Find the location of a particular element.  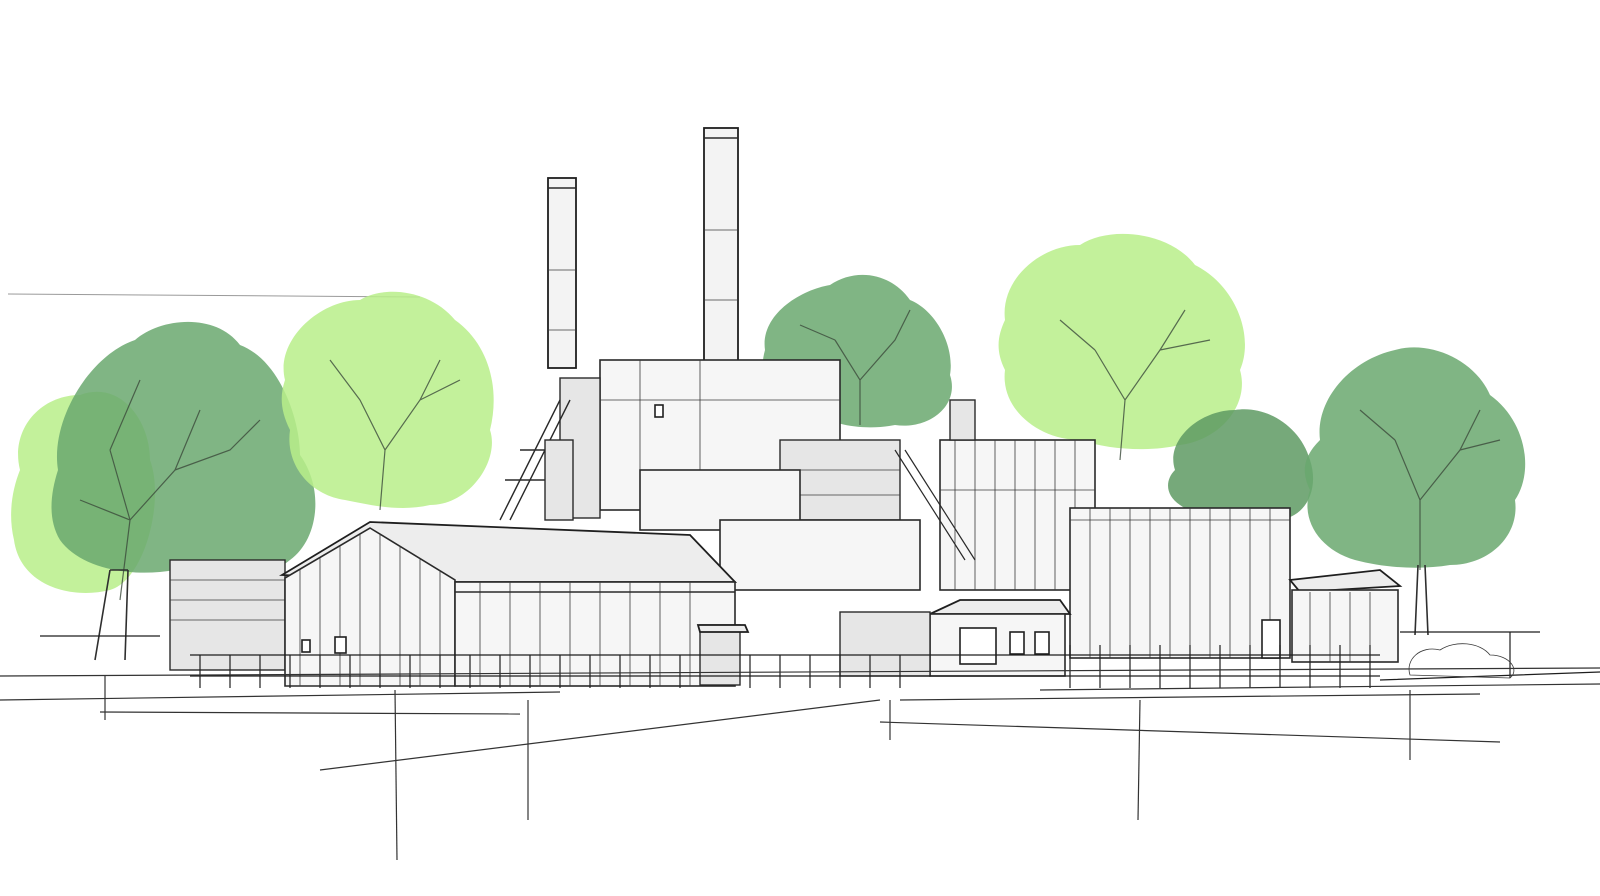

warehouse-side-block is located at coordinates (227, 615).